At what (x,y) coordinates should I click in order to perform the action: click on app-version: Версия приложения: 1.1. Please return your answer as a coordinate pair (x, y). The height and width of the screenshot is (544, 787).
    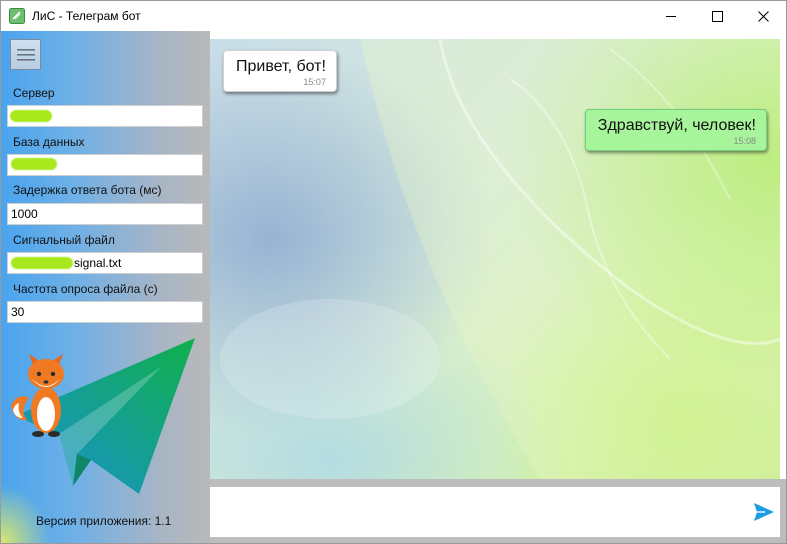
    Looking at the image, I should click on (104, 521).